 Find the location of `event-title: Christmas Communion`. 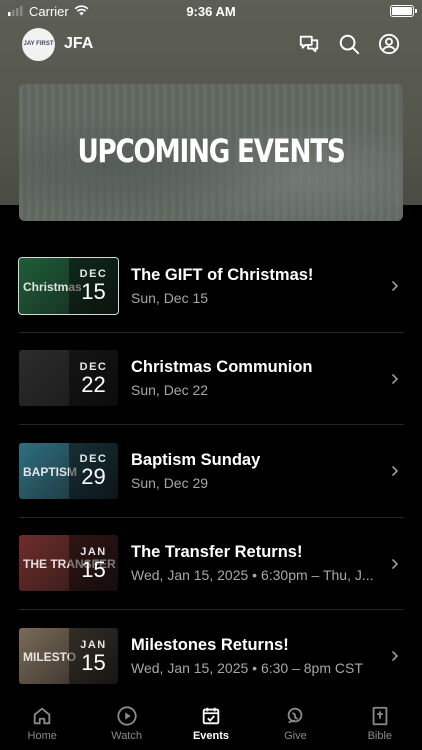

event-title: Christmas Communion is located at coordinates (222, 367).